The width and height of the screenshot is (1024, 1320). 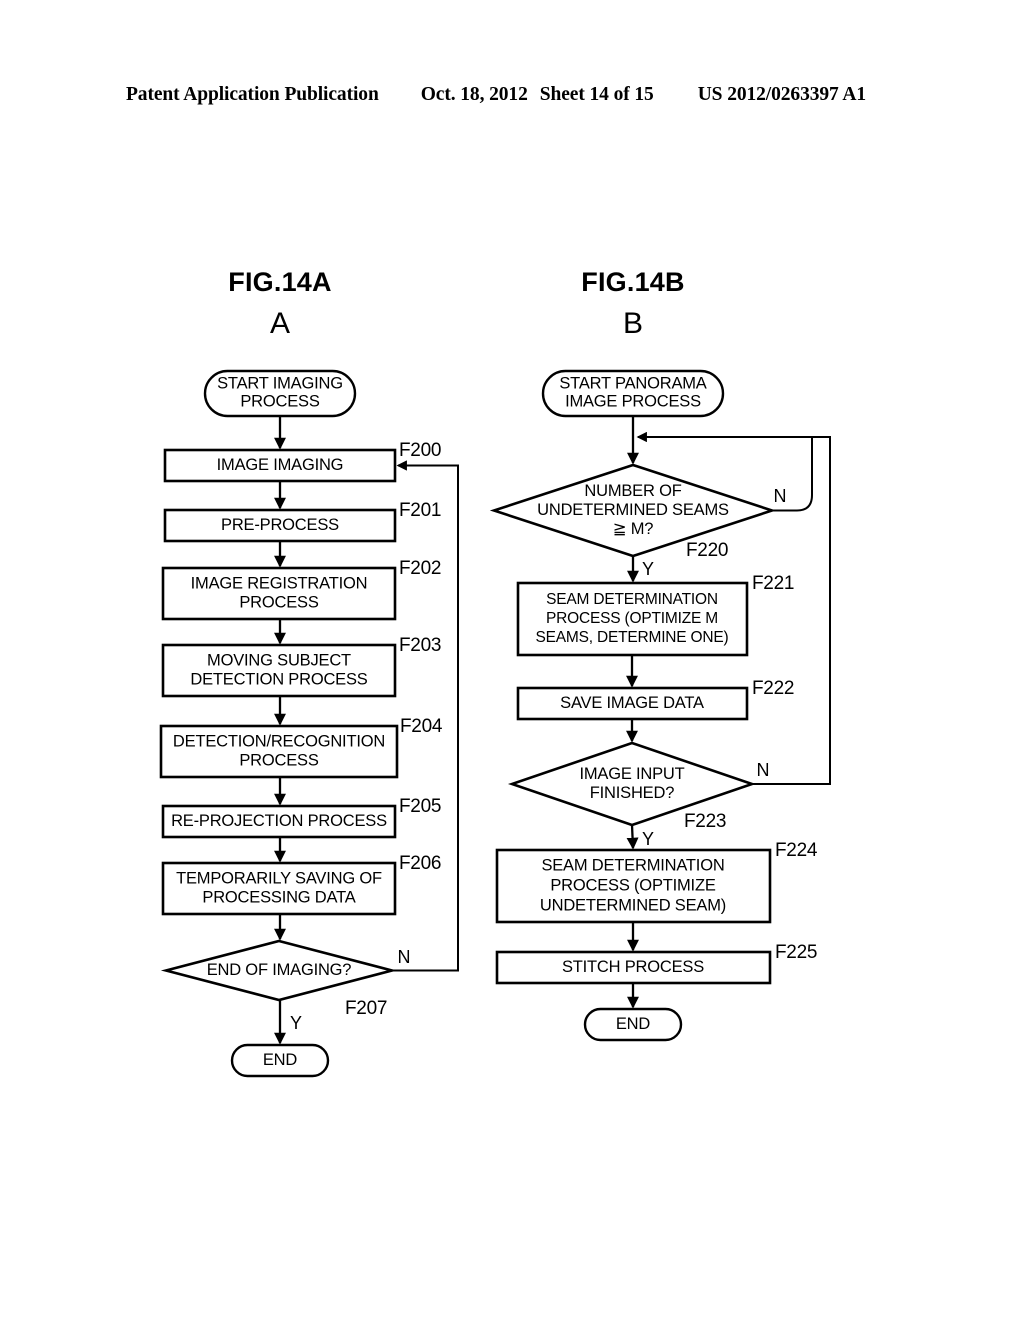 What do you see at coordinates (633, 905) in the screenshot?
I see `node-text-line: UNDETERMINED SEAM)` at bounding box center [633, 905].